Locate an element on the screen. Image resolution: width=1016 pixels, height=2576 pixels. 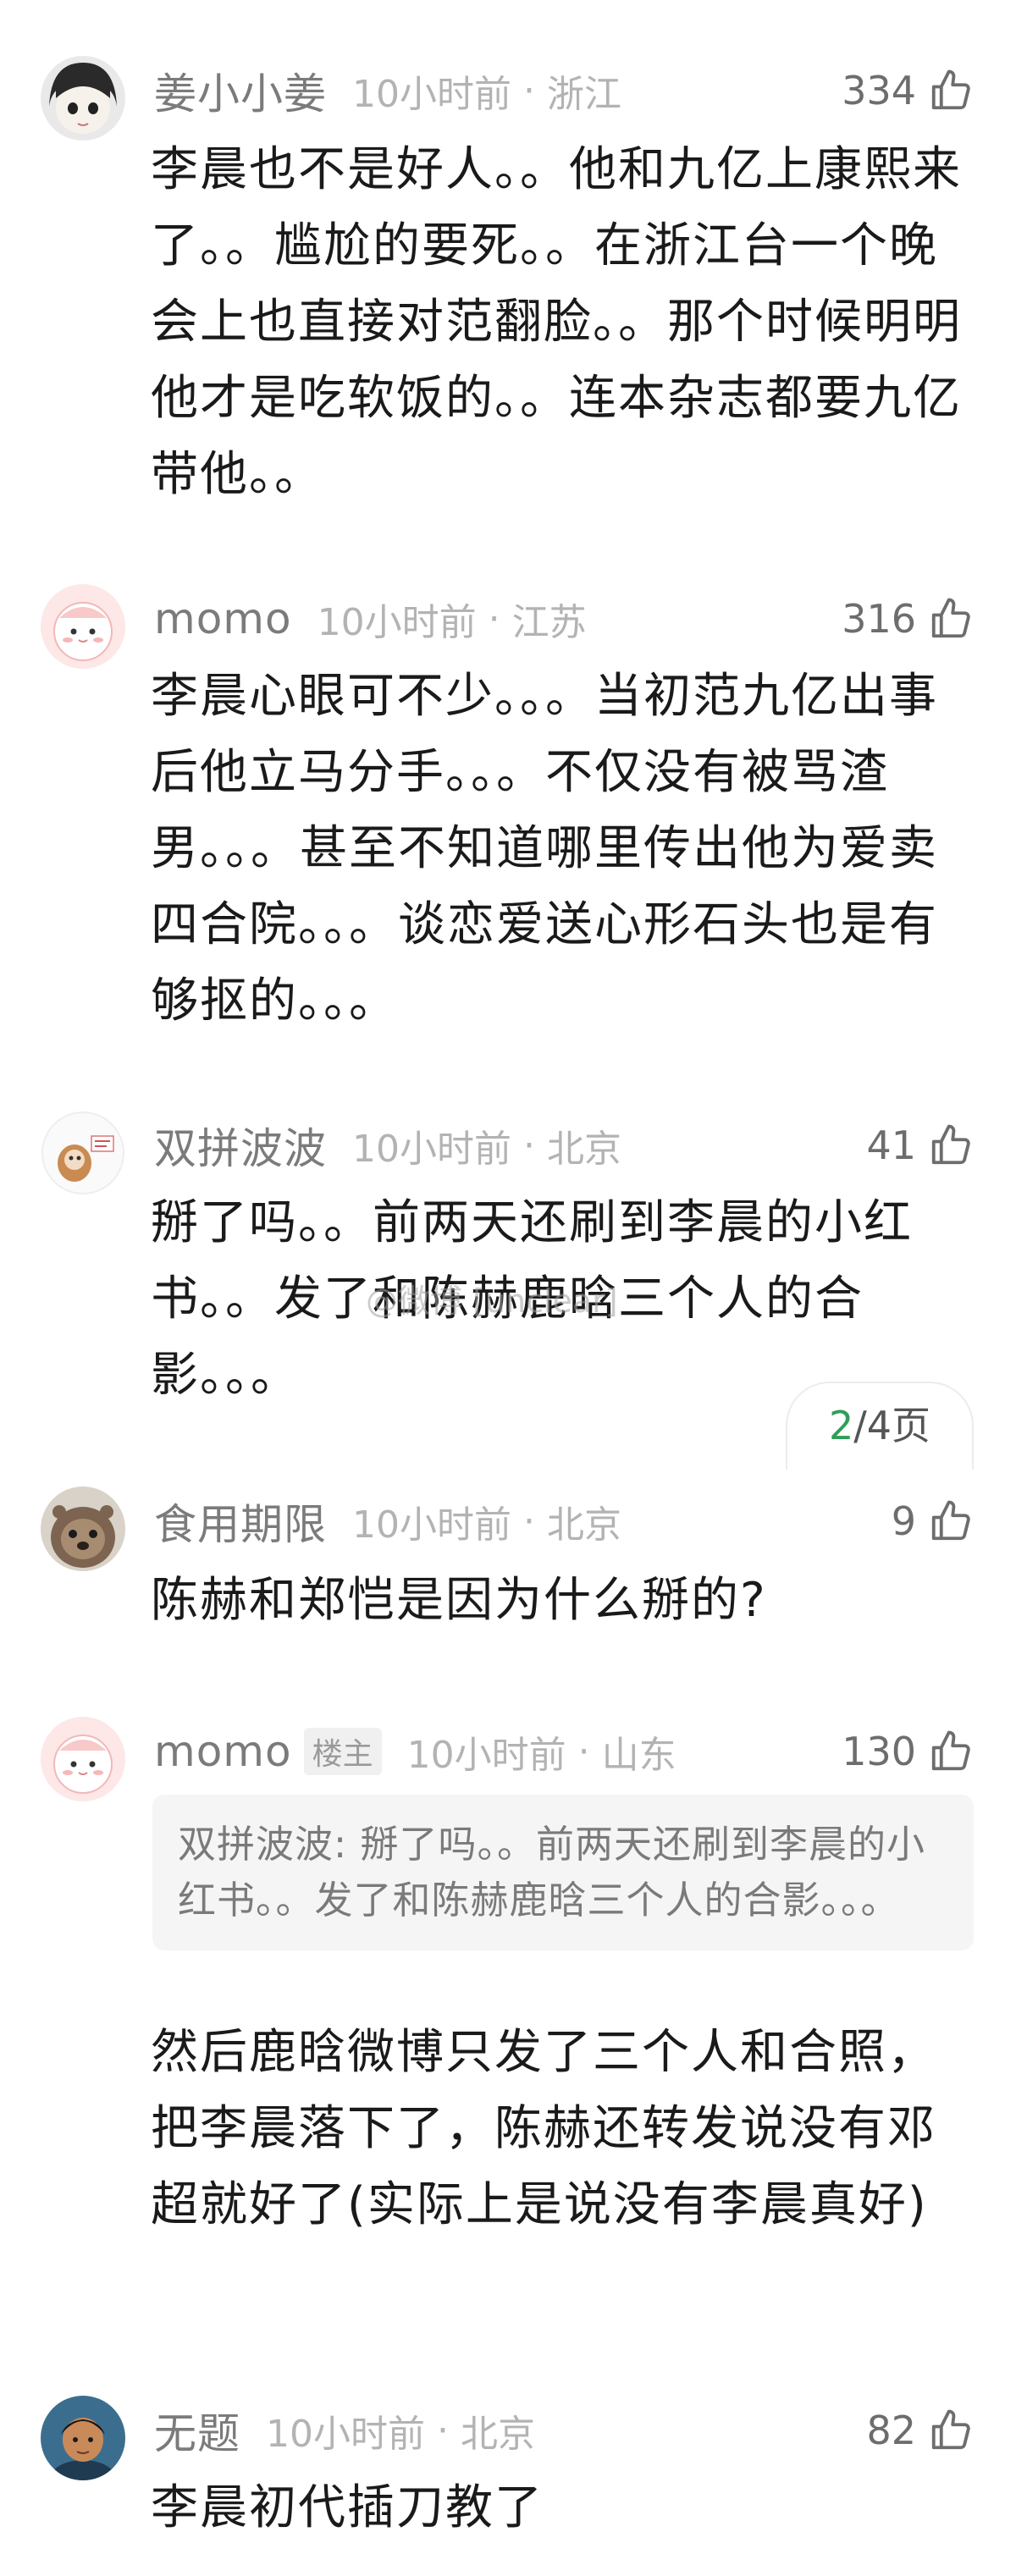
like-button: 334 is located at coordinates (908, 91).